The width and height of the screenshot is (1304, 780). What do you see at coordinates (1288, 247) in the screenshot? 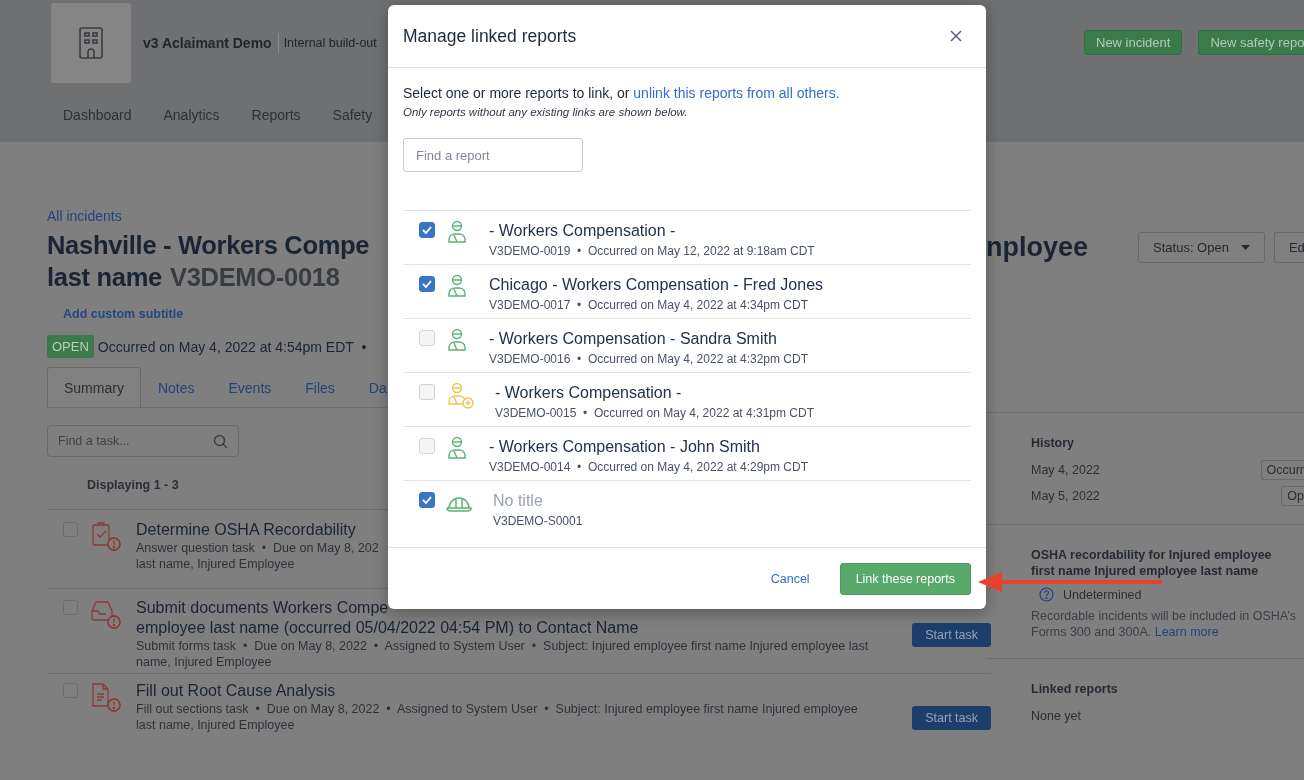
I see `edit-button: Ed` at bounding box center [1288, 247].